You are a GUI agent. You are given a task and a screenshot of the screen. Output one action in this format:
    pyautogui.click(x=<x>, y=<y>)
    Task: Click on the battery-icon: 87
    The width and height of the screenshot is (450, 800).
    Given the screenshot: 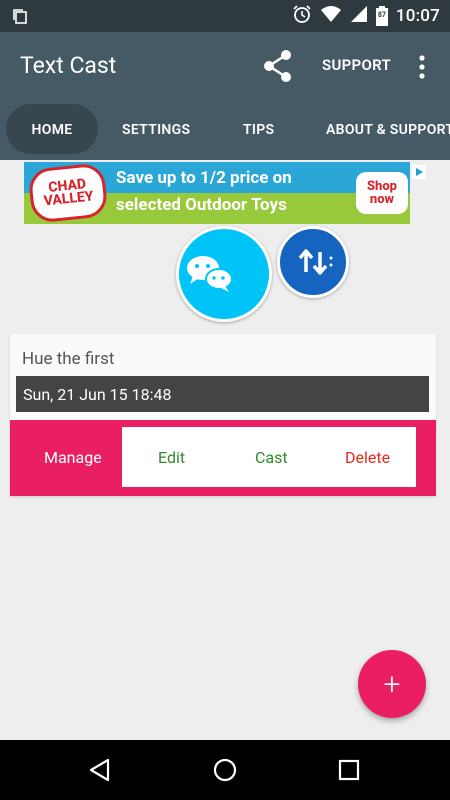 What is the action you would take?
    pyautogui.click(x=381, y=16)
    